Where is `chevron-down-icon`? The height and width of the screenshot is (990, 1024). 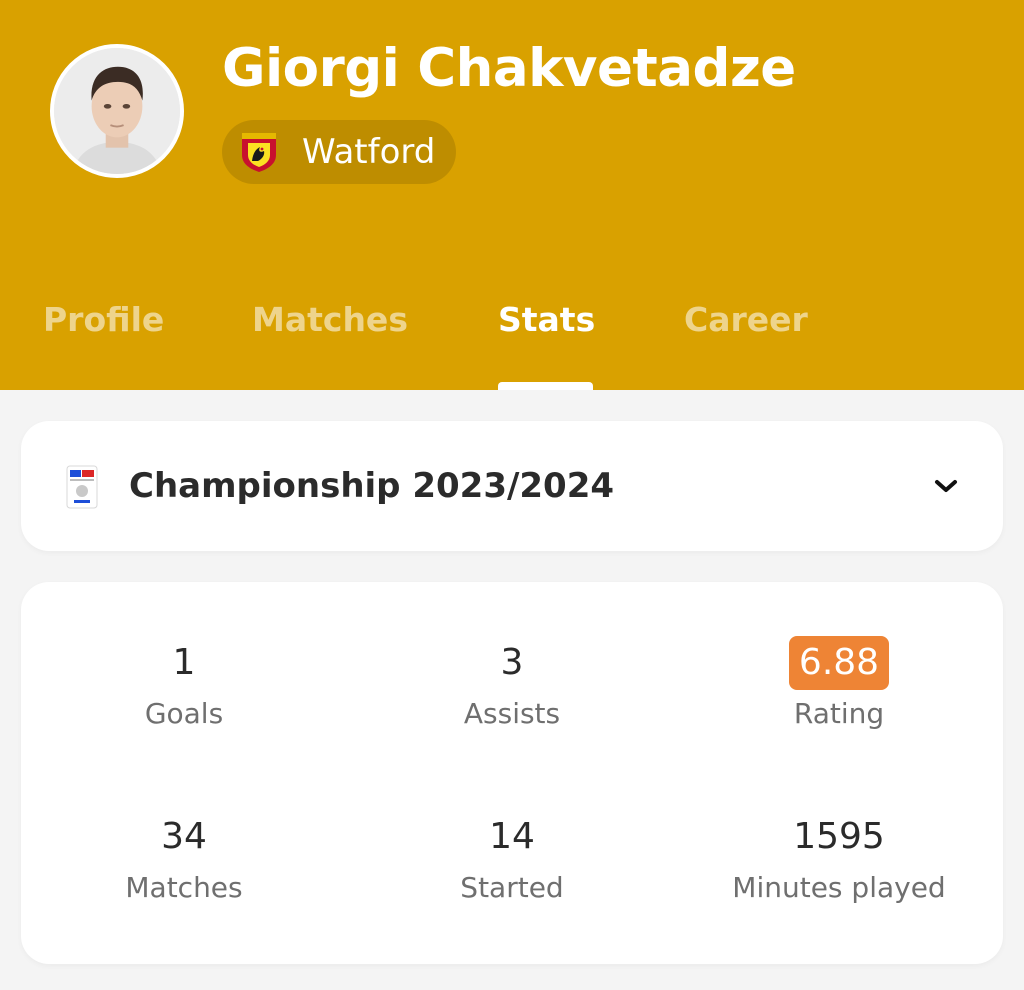 chevron-down-icon is located at coordinates (946, 486).